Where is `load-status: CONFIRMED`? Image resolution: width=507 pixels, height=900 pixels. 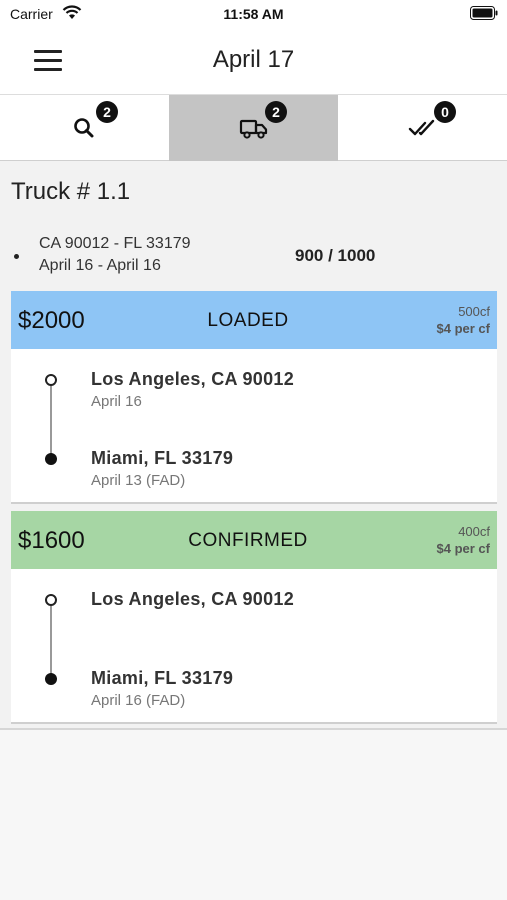 load-status: CONFIRMED is located at coordinates (248, 540).